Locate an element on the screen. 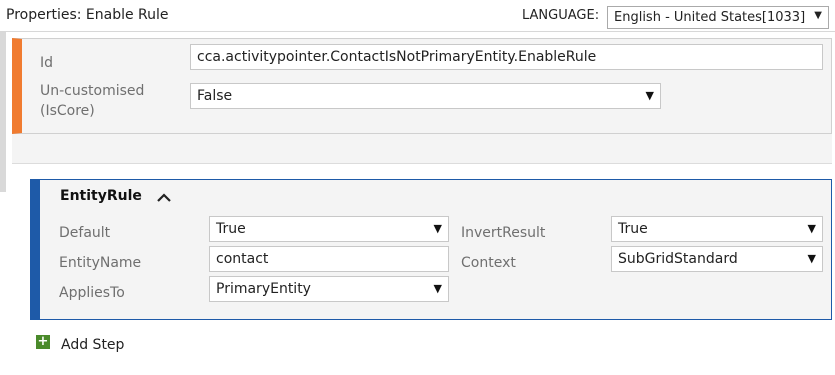 This screenshot has width=835, height=375. language-select: English - United States[1033] ▼ is located at coordinates (718, 17).